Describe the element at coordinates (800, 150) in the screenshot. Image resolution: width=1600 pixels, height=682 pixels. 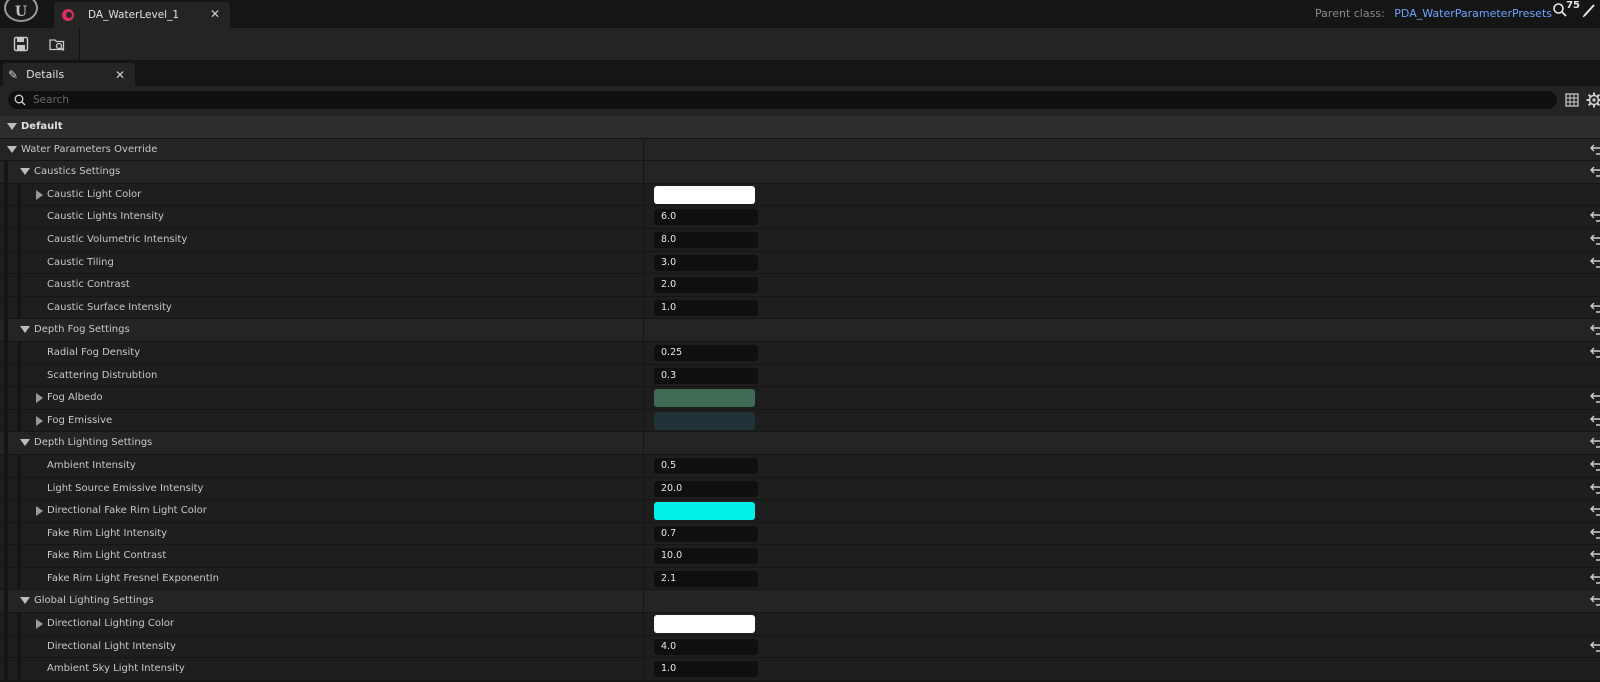
I see `group-water-parameters-override: Water Parameters Override` at that location.